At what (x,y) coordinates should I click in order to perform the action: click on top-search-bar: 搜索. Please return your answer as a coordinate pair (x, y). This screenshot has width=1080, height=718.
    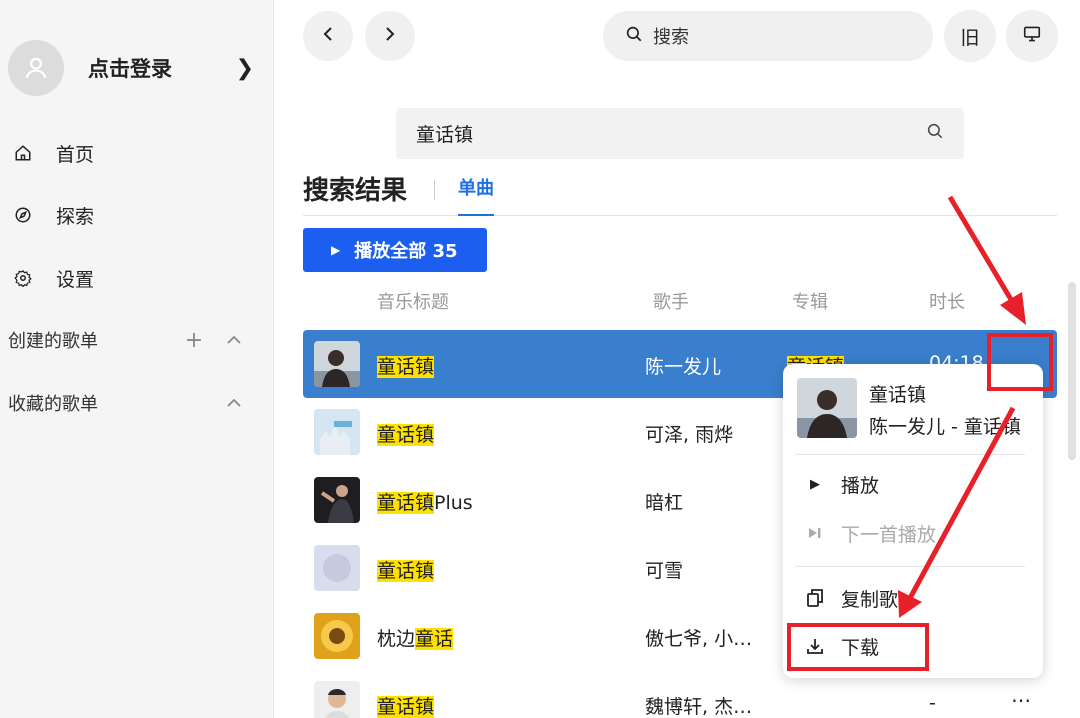
    Looking at the image, I should click on (768, 36).